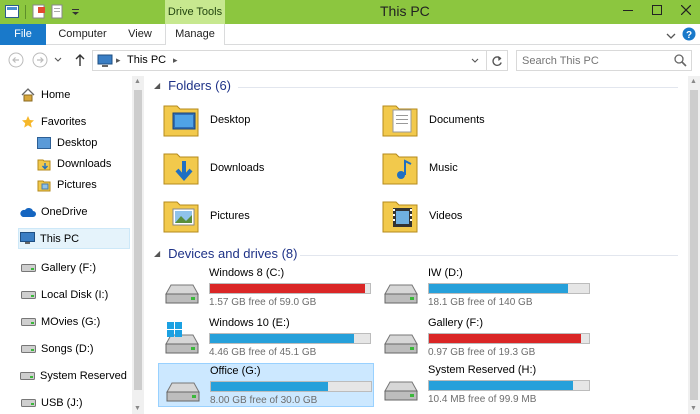 The height and width of the screenshot is (414, 700). I want to click on explorer-window-icon, so click(12, 11).